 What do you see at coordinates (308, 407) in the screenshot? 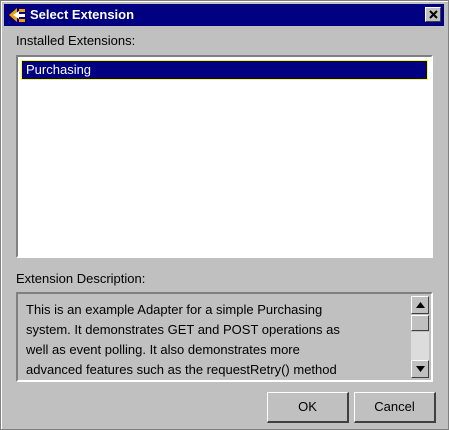
I see `ok-button: OK` at bounding box center [308, 407].